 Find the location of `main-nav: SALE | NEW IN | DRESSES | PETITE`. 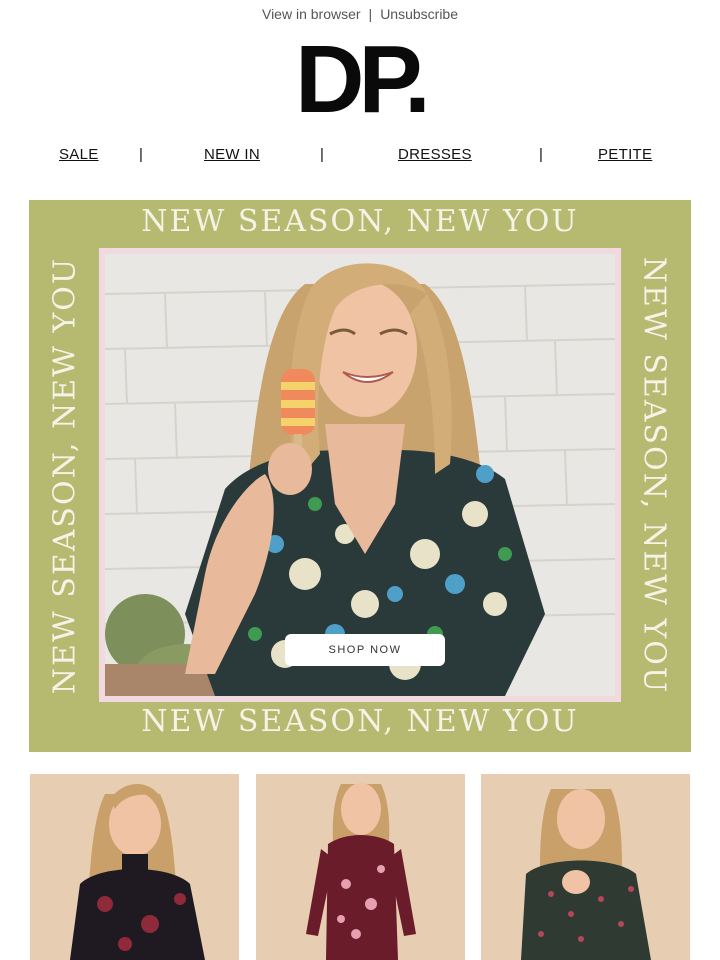

main-nav: SALE | NEW IN | DRESSES | PETITE is located at coordinates (360, 156).